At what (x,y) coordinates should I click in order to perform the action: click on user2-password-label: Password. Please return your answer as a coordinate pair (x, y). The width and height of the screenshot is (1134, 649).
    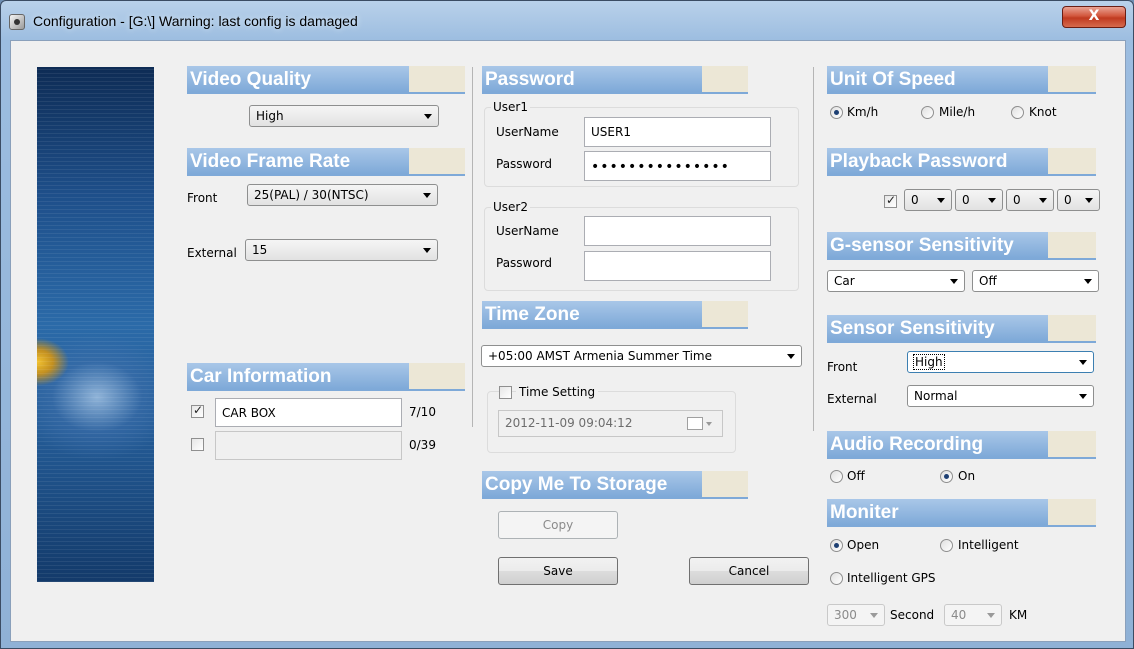
    Looking at the image, I should click on (524, 263).